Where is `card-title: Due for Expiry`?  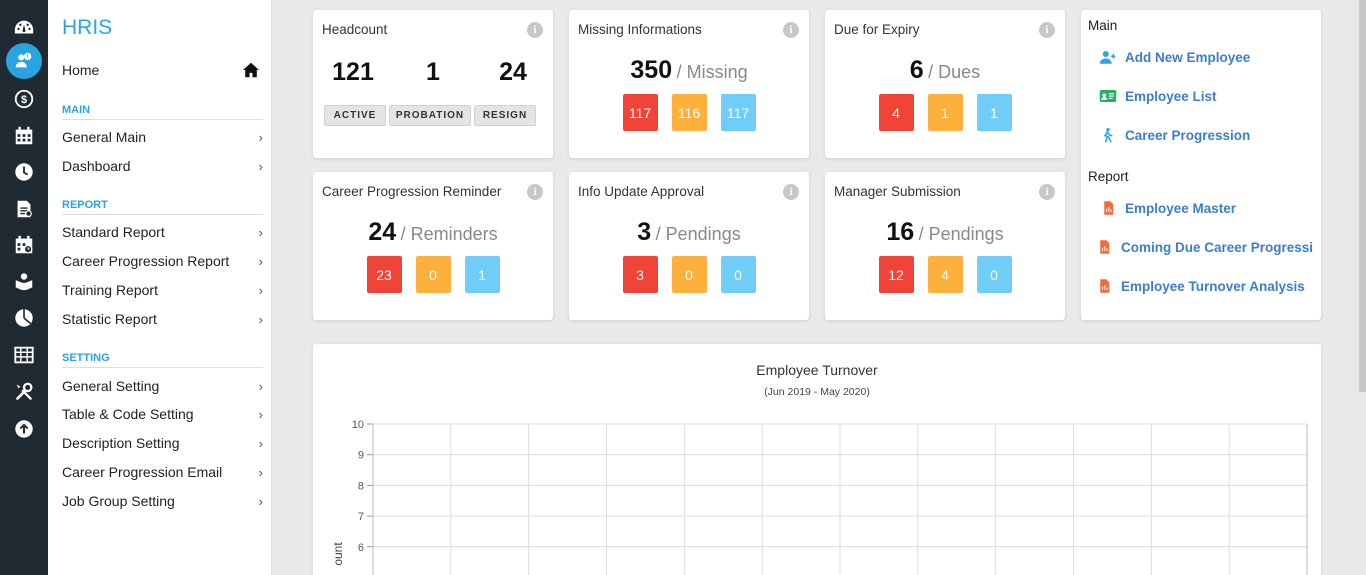 card-title: Due for Expiry is located at coordinates (877, 29).